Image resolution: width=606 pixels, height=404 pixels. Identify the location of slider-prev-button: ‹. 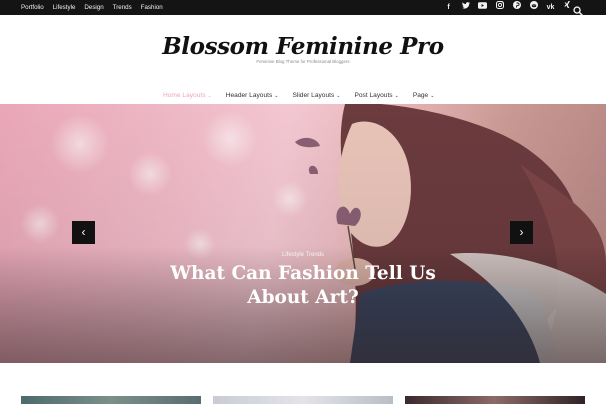
(83, 232).